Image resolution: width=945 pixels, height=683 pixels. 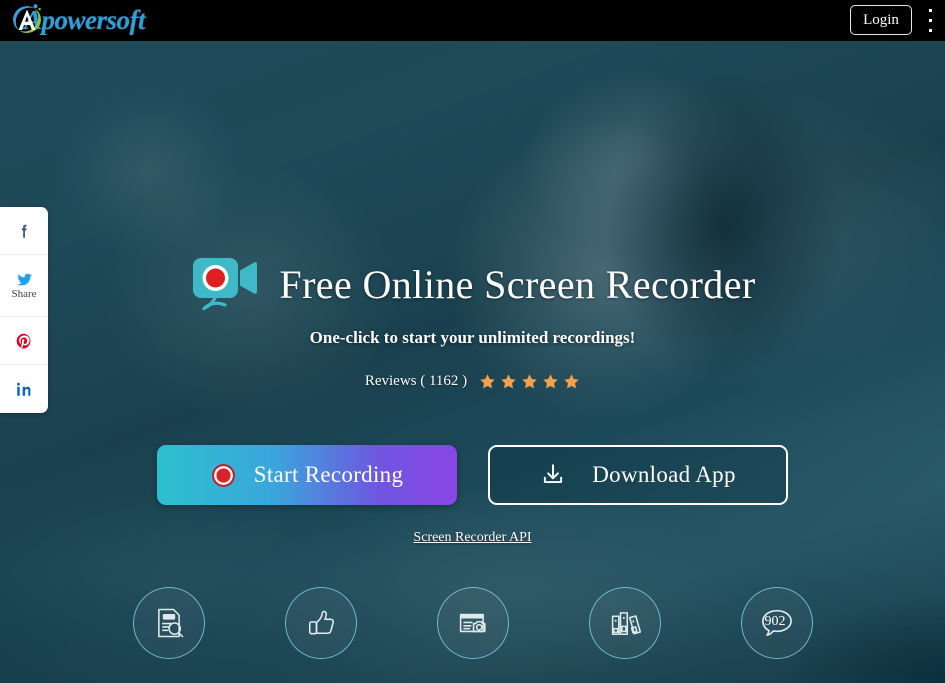 I want to click on social-share-rail: Share, so click(x=24, y=310).